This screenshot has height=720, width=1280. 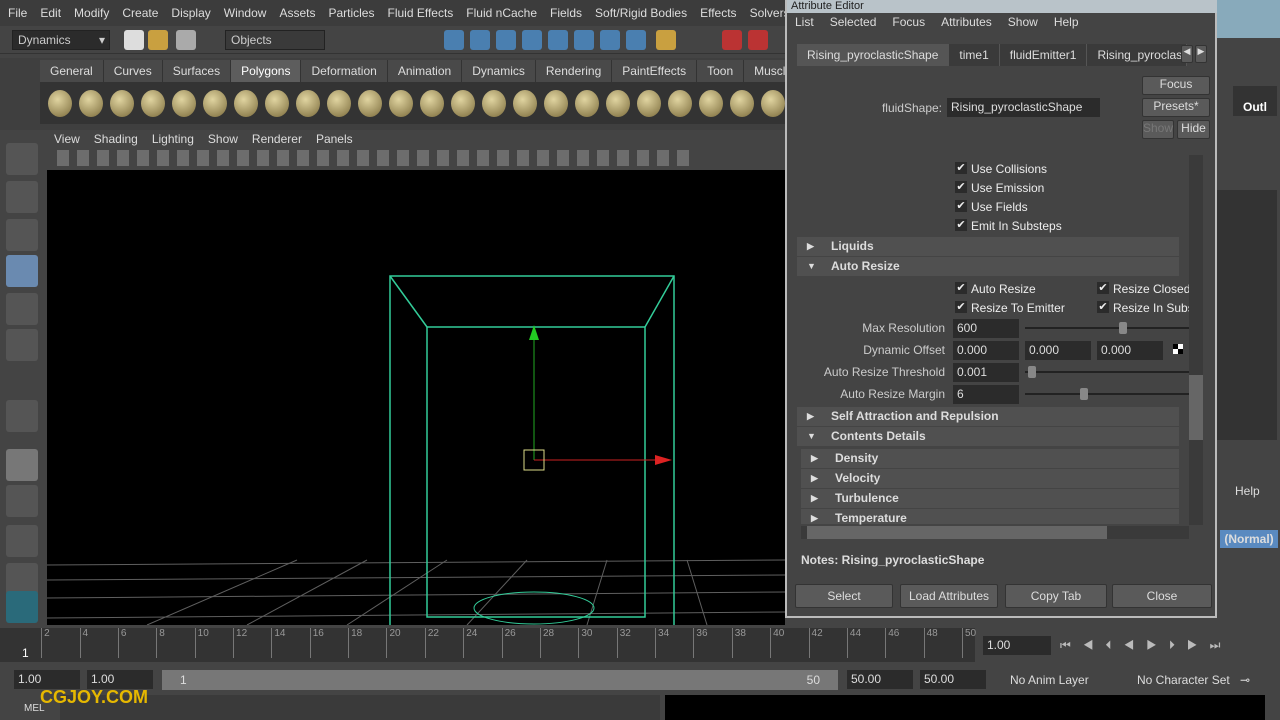 What do you see at coordinates (266, 71) in the screenshot?
I see `shelf-tab-polygons: Polygons` at bounding box center [266, 71].